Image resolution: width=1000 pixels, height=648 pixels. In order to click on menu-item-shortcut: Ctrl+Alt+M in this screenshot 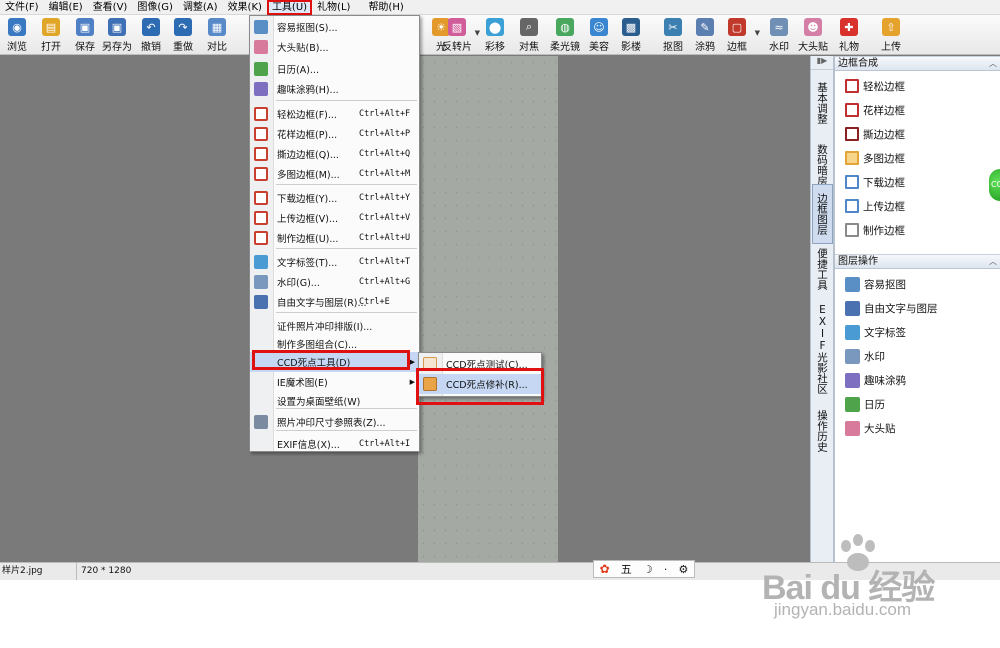, I will do `click(385, 174)`.